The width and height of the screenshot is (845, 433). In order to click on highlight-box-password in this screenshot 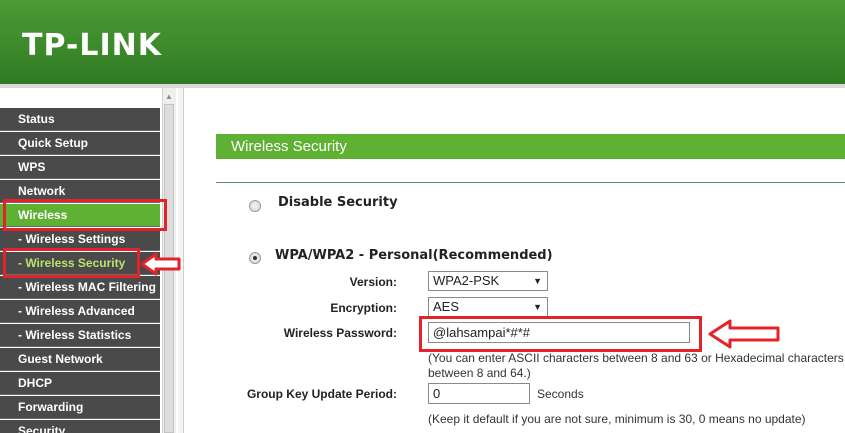, I will do `click(560, 334)`.